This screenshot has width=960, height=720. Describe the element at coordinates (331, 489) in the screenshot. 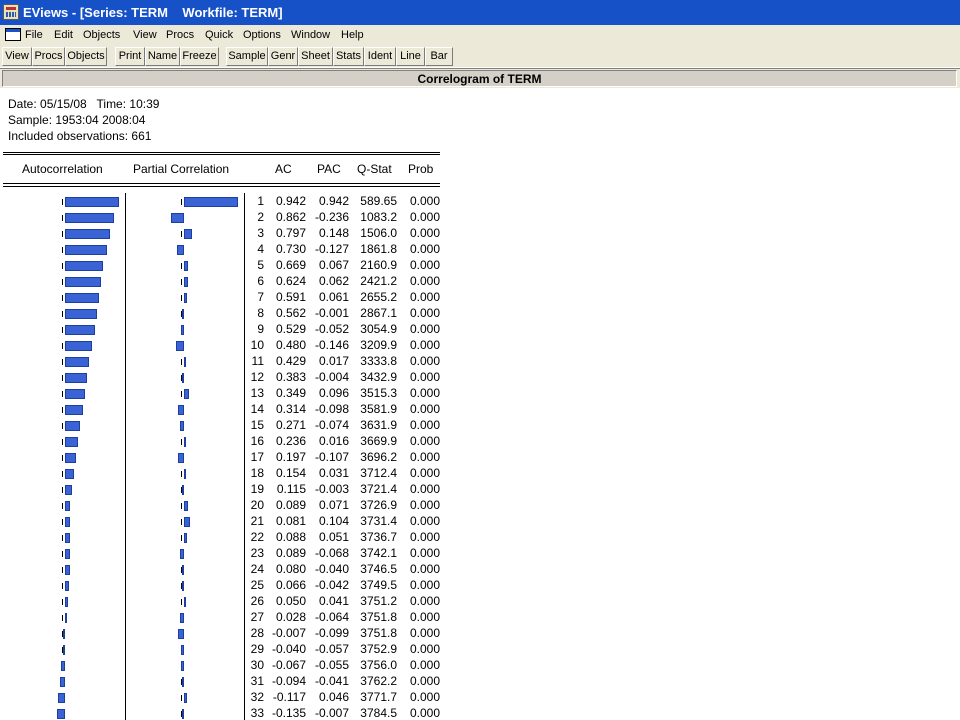

I see `pac-value: -0.003` at that location.